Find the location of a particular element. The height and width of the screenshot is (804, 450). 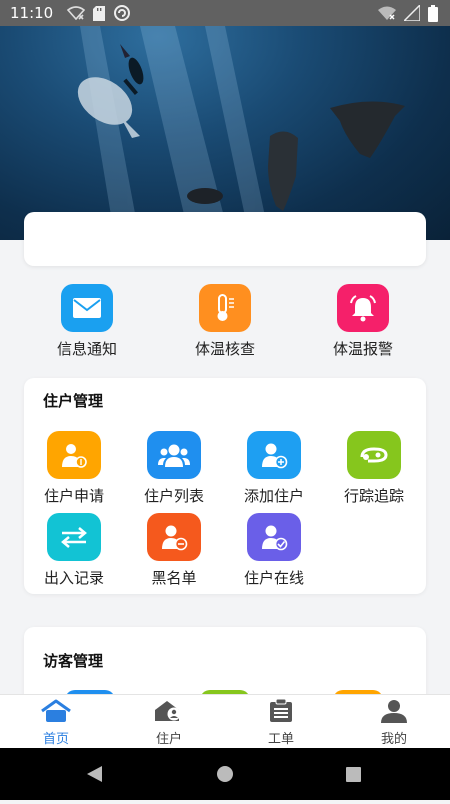

grid-item-label: 住户申请 is located at coordinates (73, 496).